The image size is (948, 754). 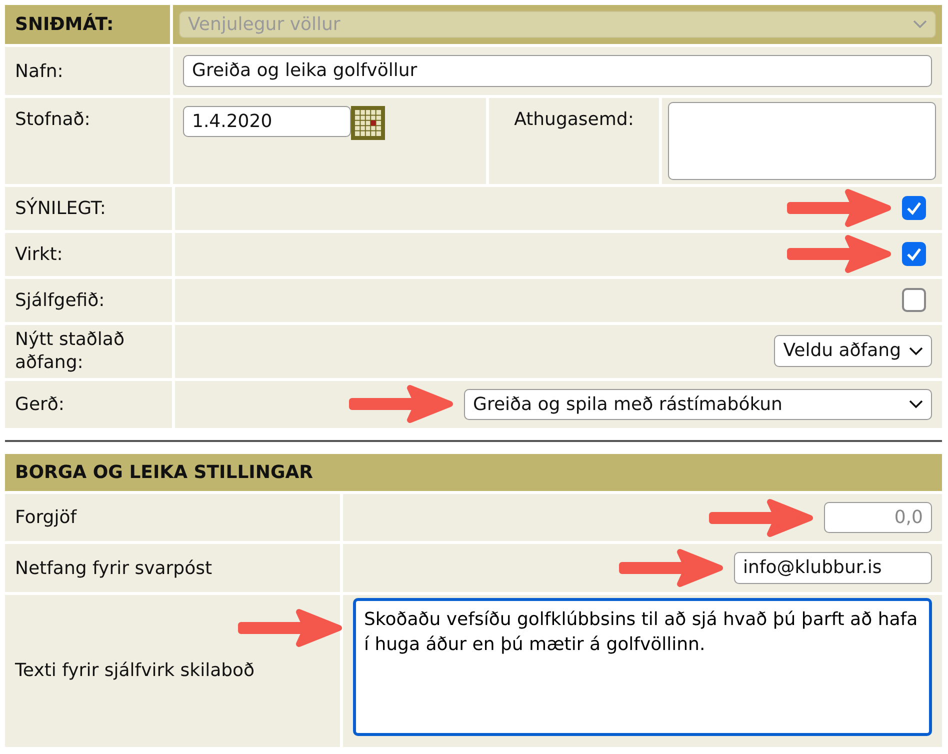 What do you see at coordinates (88, 254) in the screenshot?
I see `field-label: Virkt:` at bounding box center [88, 254].